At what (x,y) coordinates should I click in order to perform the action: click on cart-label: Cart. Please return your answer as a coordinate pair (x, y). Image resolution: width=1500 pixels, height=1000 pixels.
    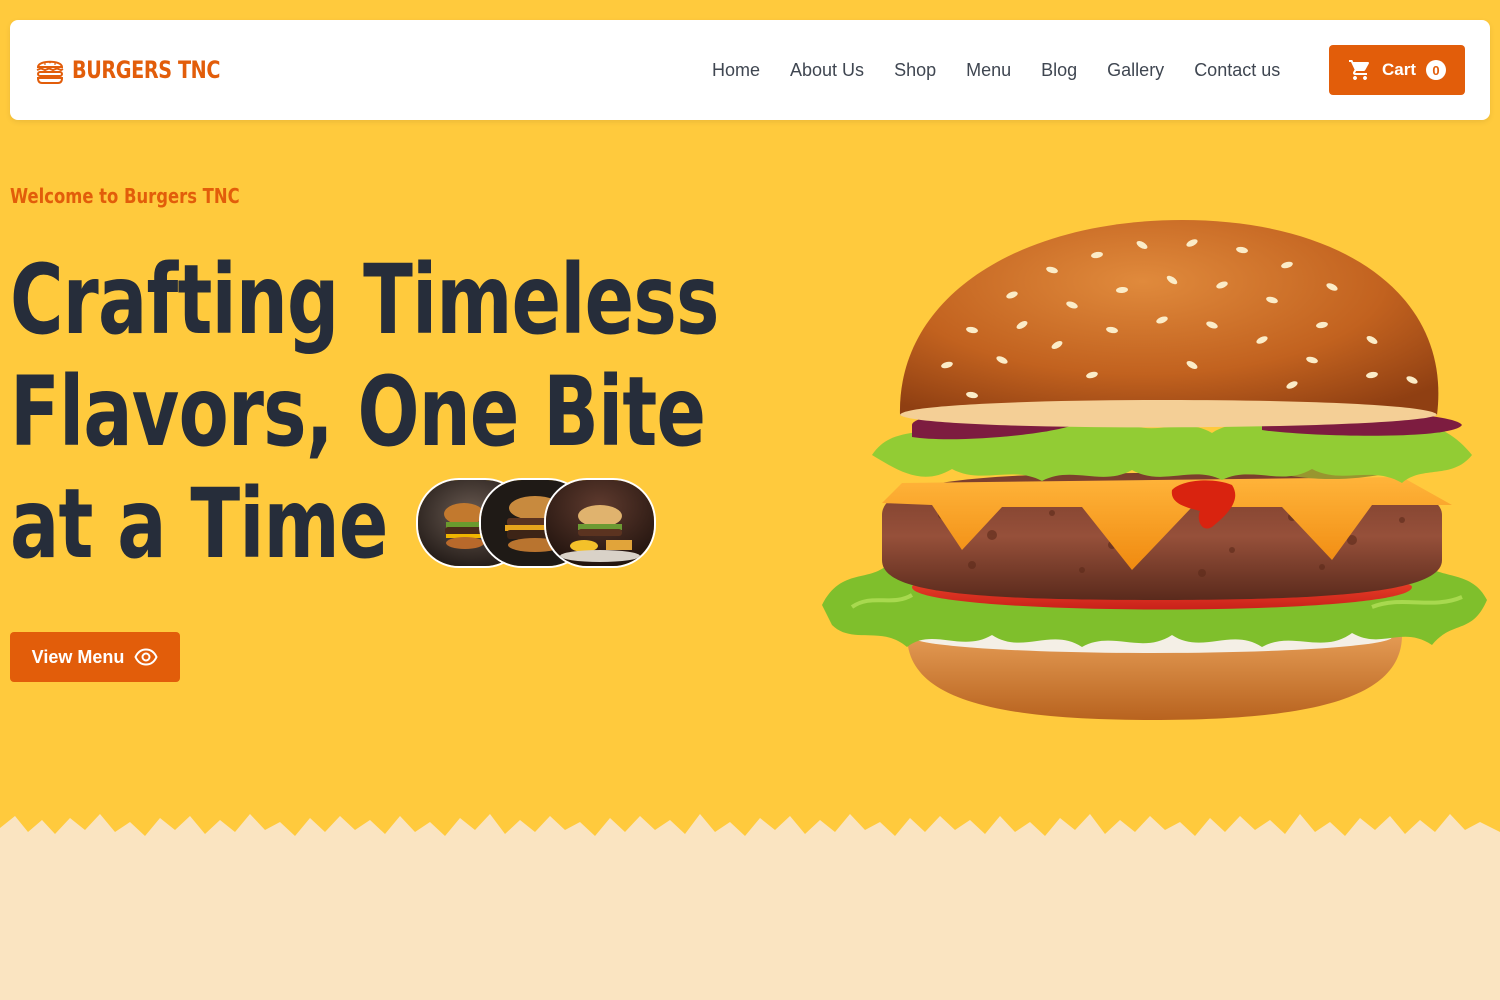
    Looking at the image, I should click on (1398, 69).